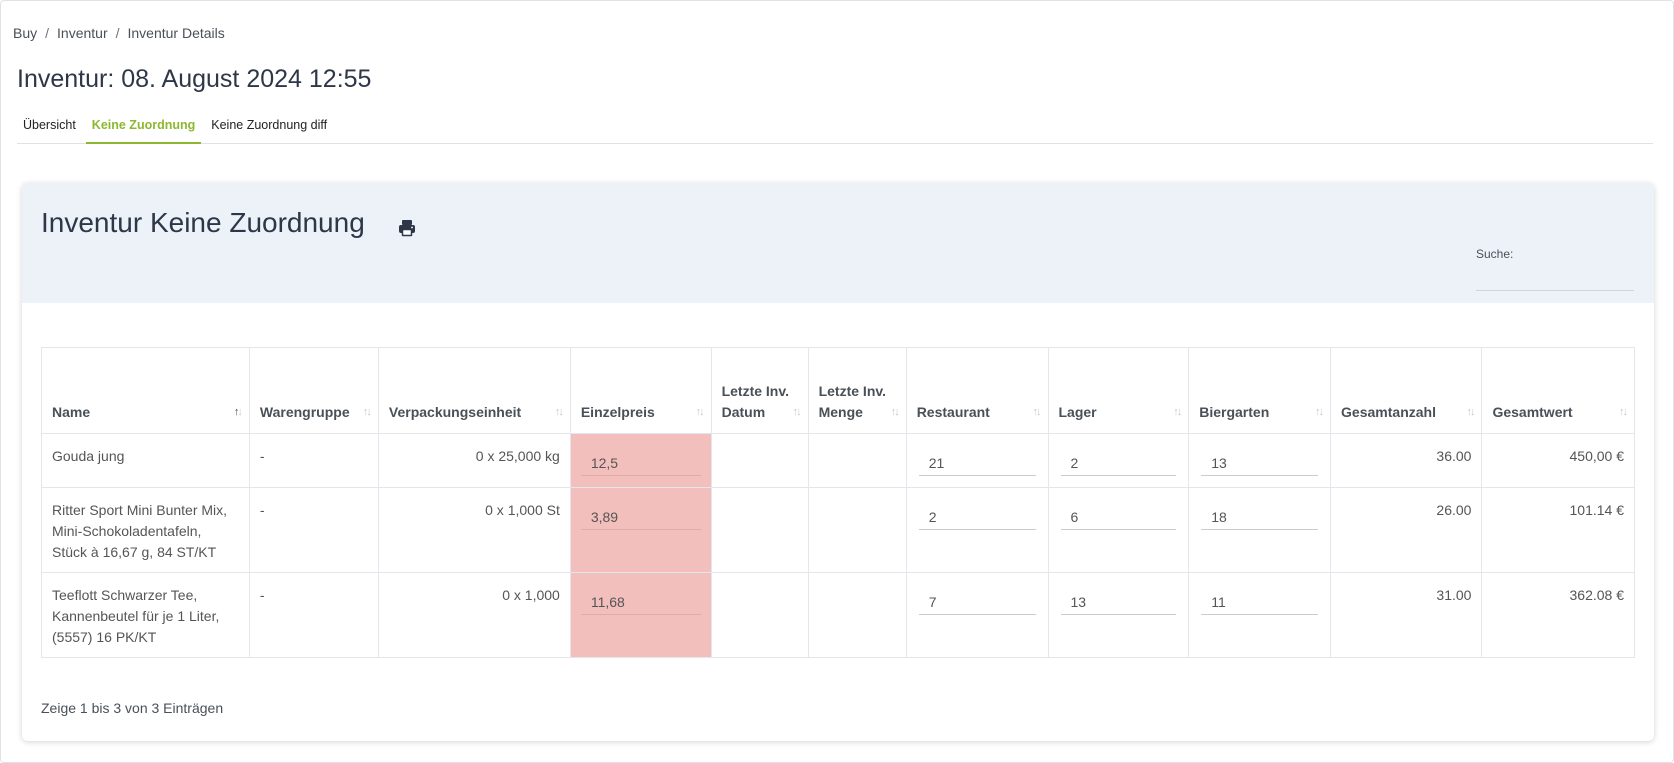 Image resolution: width=1674 pixels, height=763 pixels. I want to click on cell-gesamtwert: 450,00 €, so click(1558, 460).